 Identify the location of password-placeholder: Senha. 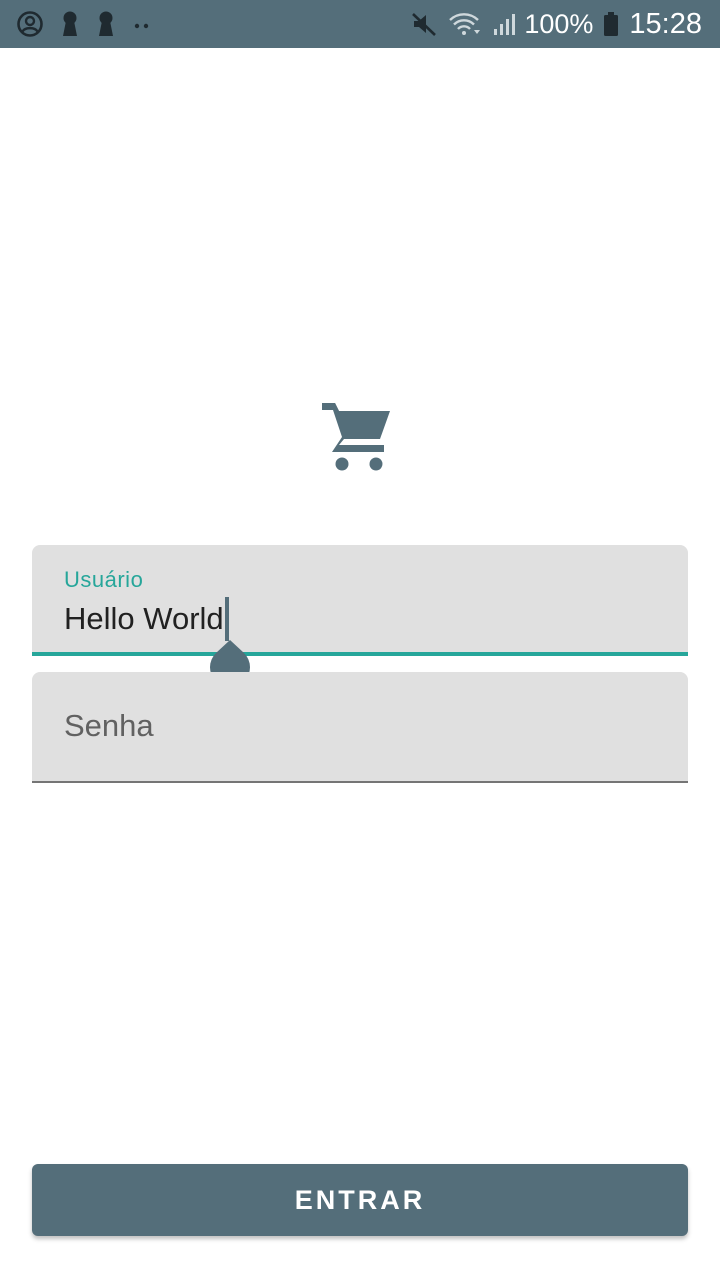
(109, 725).